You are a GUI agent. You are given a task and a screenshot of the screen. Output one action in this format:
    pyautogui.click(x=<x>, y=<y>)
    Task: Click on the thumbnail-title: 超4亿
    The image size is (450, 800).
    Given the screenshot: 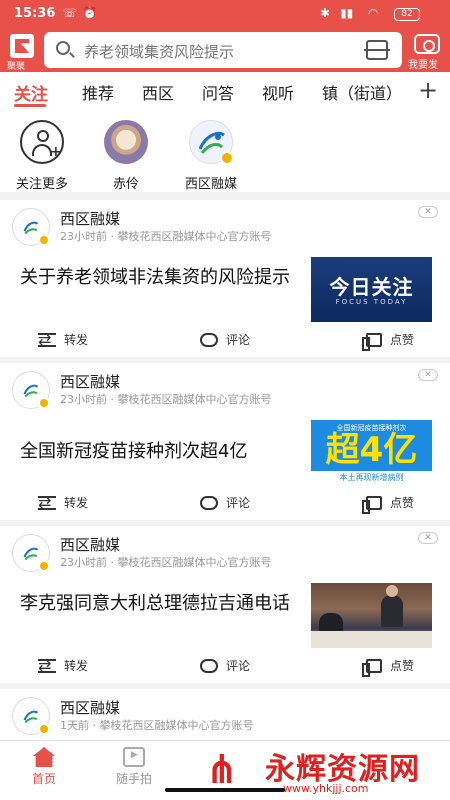 What is the action you would take?
    pyautogui.click(x=371, y=450)
    